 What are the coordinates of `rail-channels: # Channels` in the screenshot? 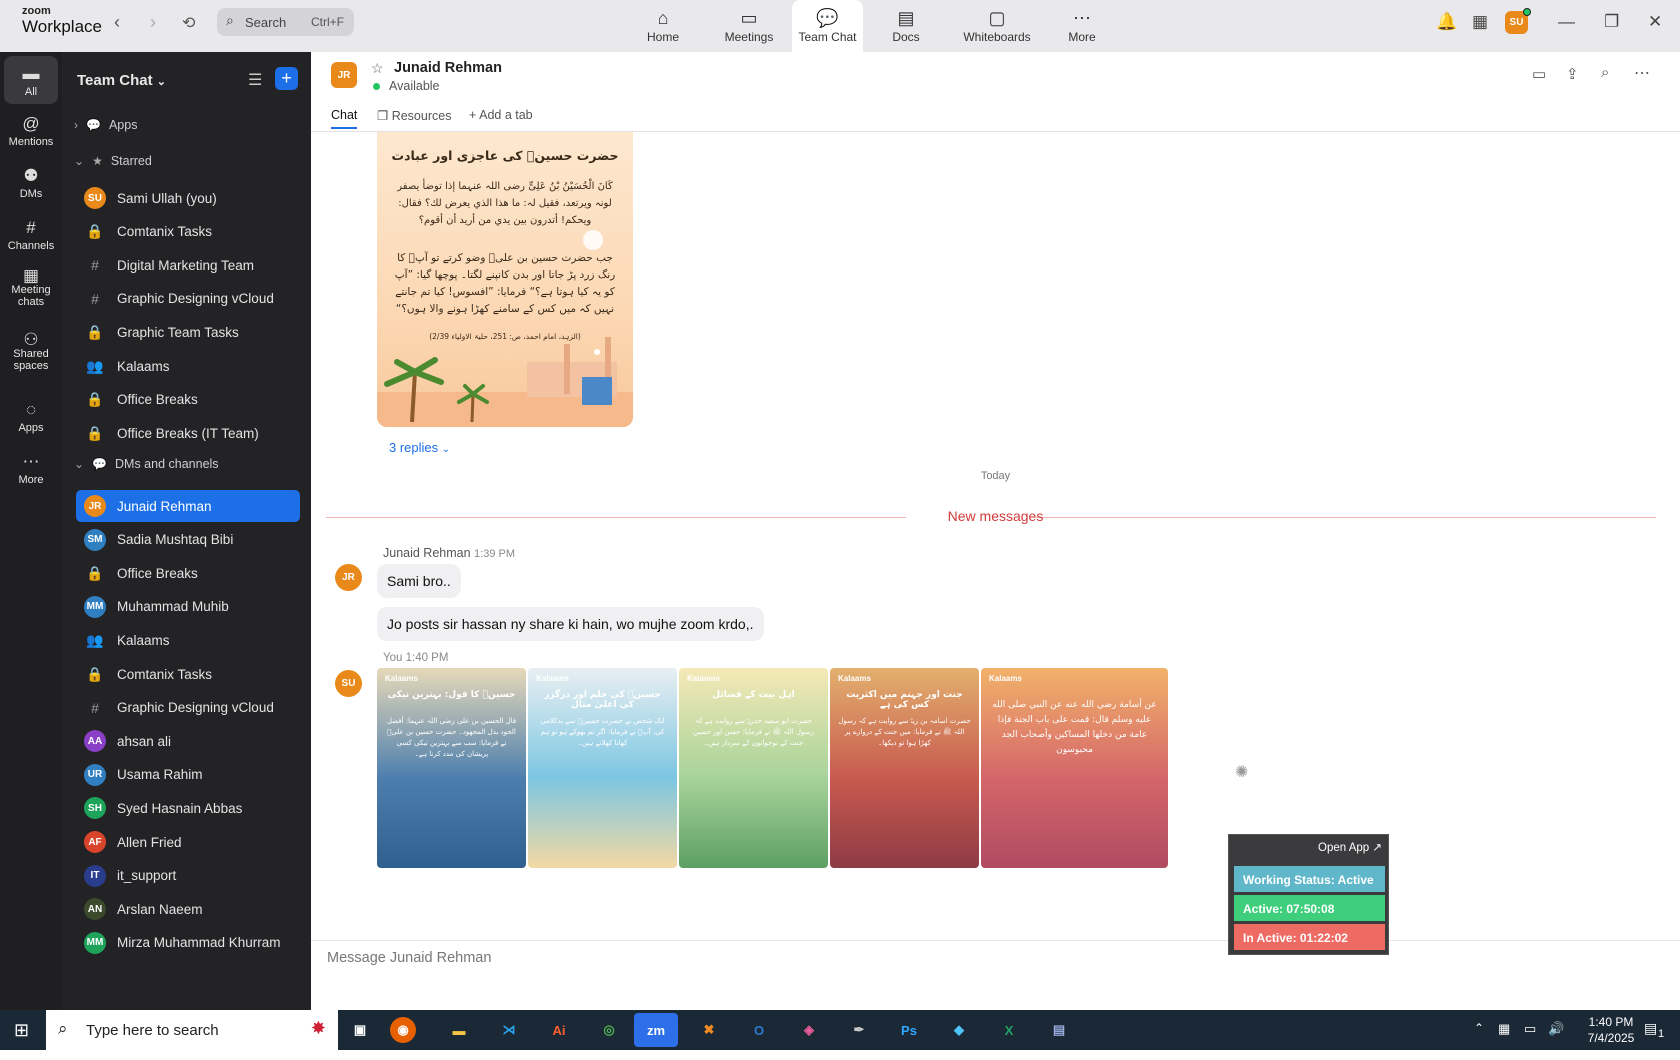 It's located at (31, 235).